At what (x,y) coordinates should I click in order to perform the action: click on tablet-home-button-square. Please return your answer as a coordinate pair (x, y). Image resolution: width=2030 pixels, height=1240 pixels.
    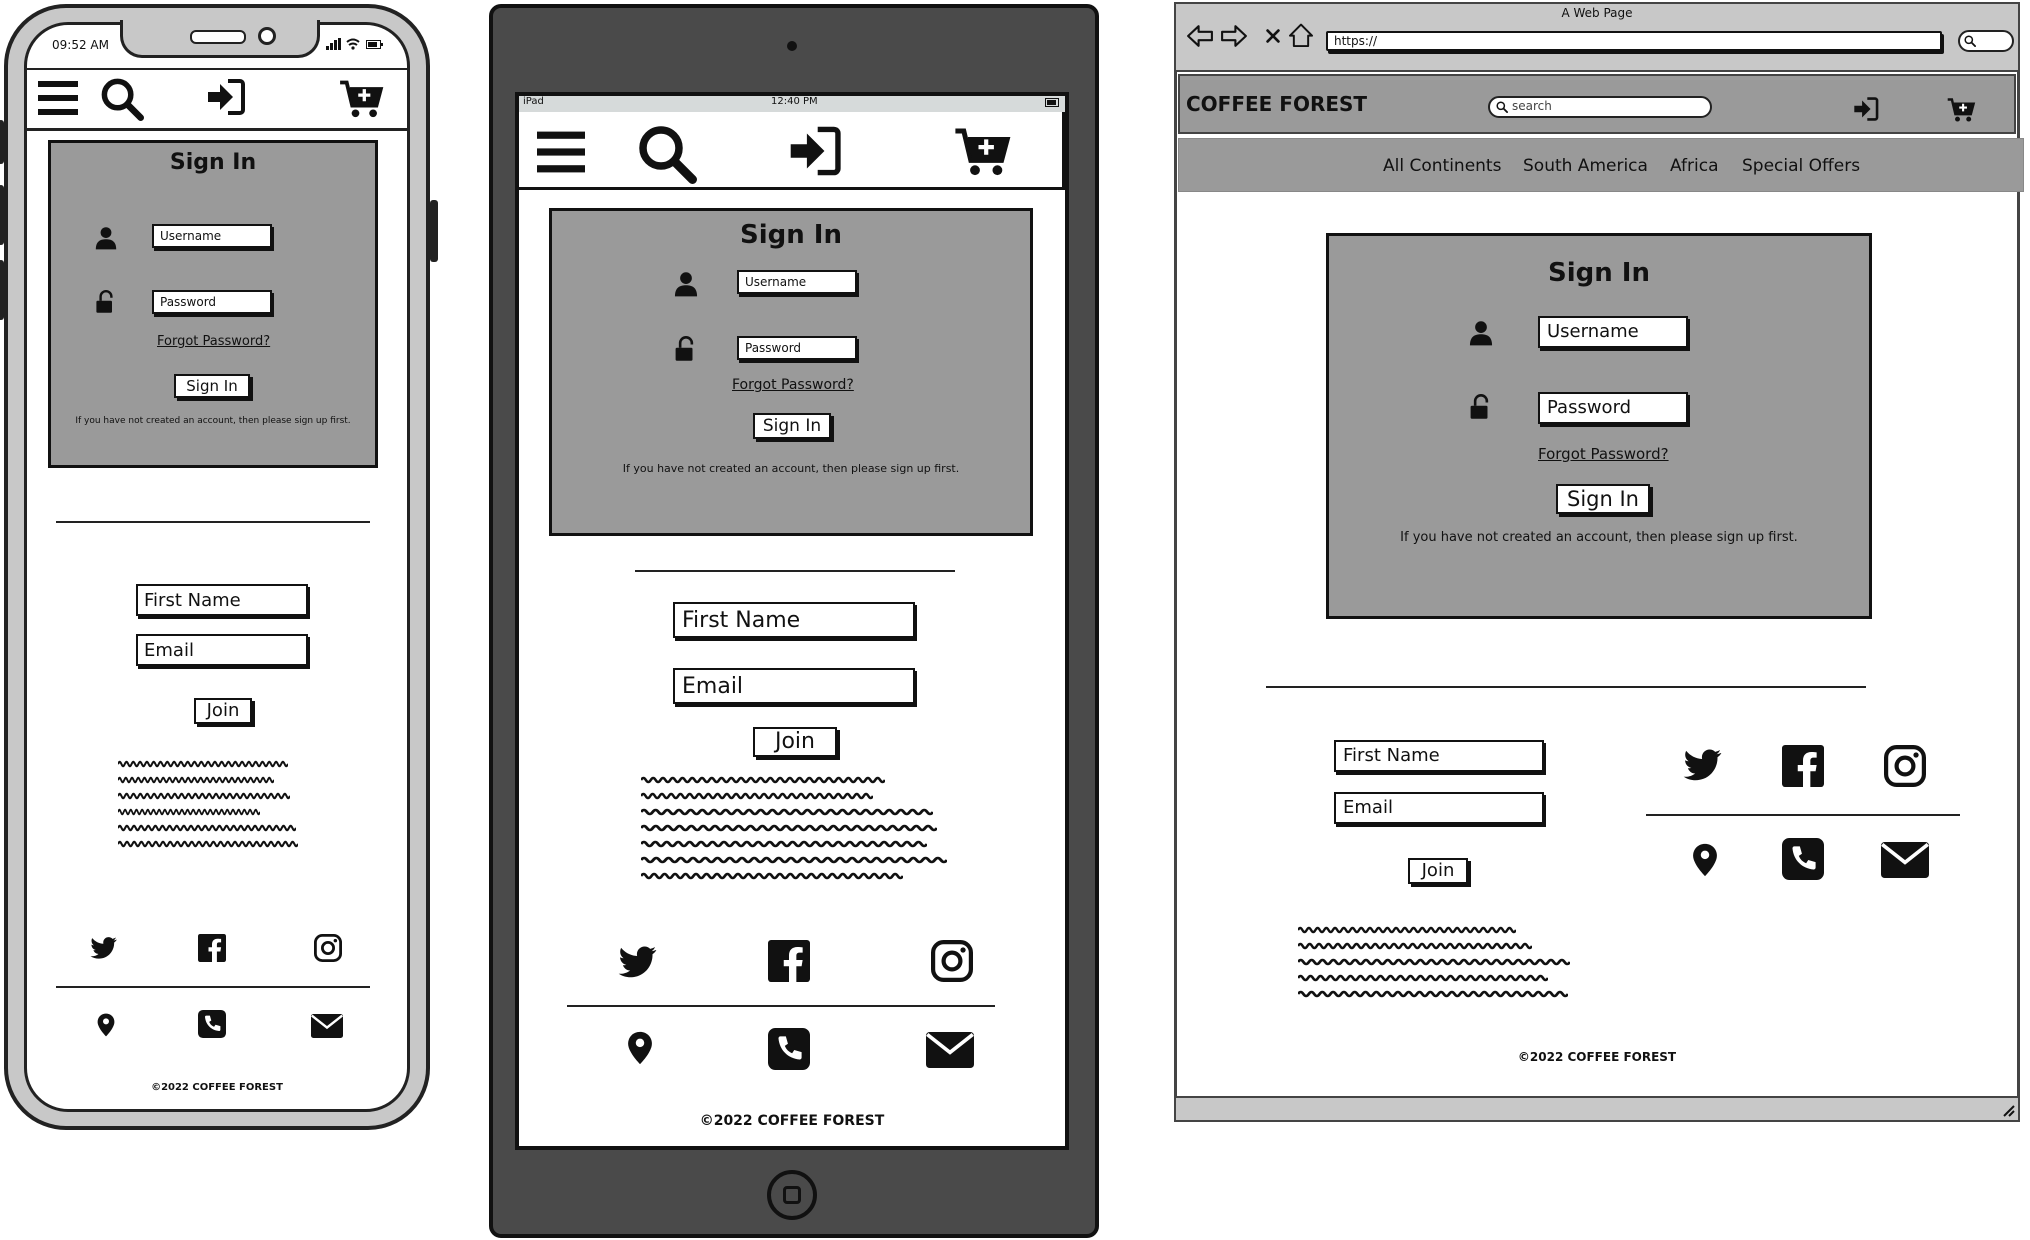
    Looking at the image, I should click on (792, 1195).